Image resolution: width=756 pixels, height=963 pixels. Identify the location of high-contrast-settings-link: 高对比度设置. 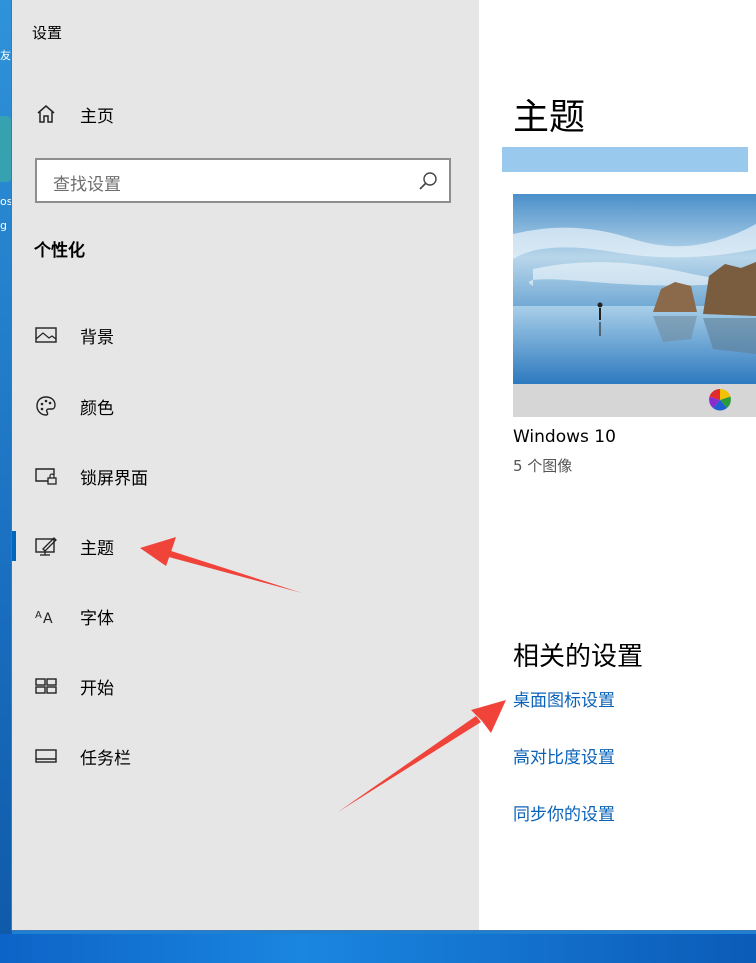
(564, 755).